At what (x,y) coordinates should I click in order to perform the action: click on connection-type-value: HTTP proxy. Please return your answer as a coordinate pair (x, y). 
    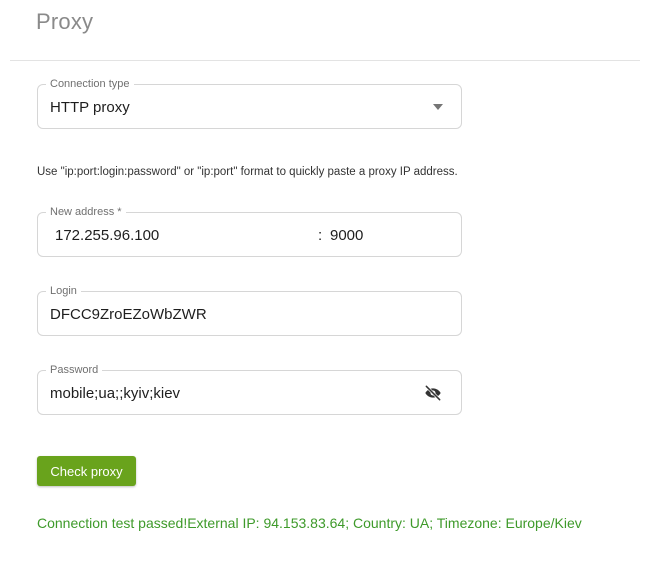
    Looking at the image, I should click on (90, 107).